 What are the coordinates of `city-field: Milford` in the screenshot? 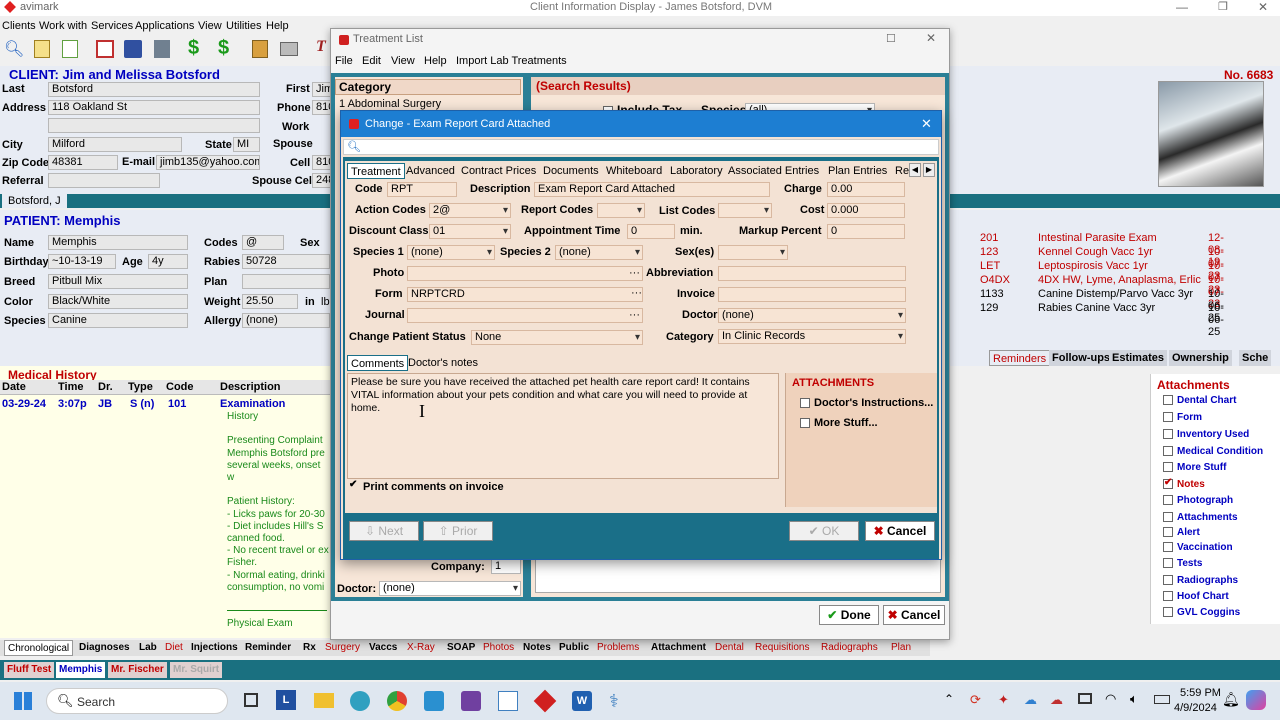 It's located at (115, 144).